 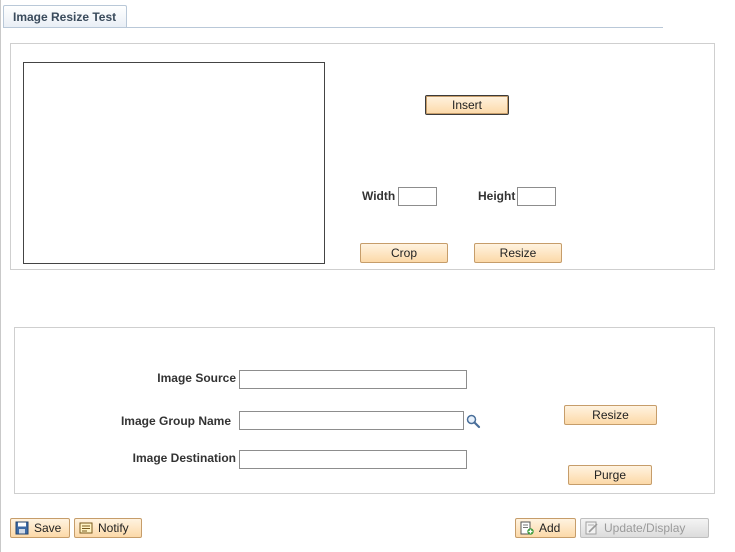 What do you see at coordinates (417, 196) in the screenshot?
I see `width-input` at bounding box center [417, 196].